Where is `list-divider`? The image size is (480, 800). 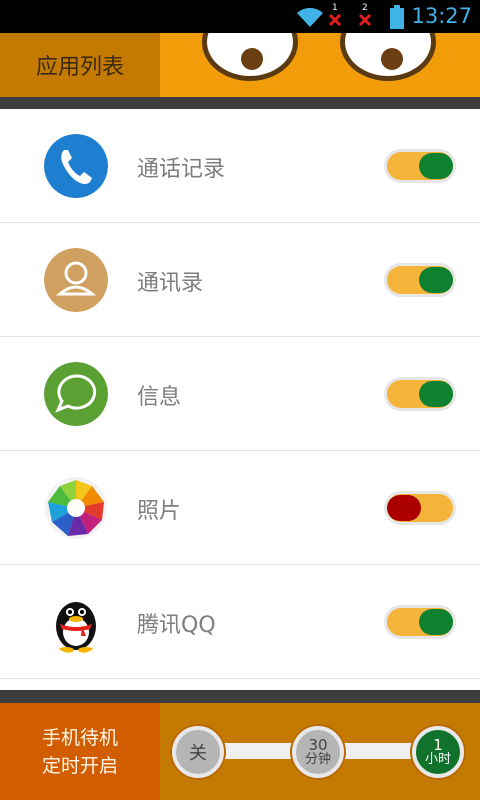 list-divider is located at coordinates (240, 696).